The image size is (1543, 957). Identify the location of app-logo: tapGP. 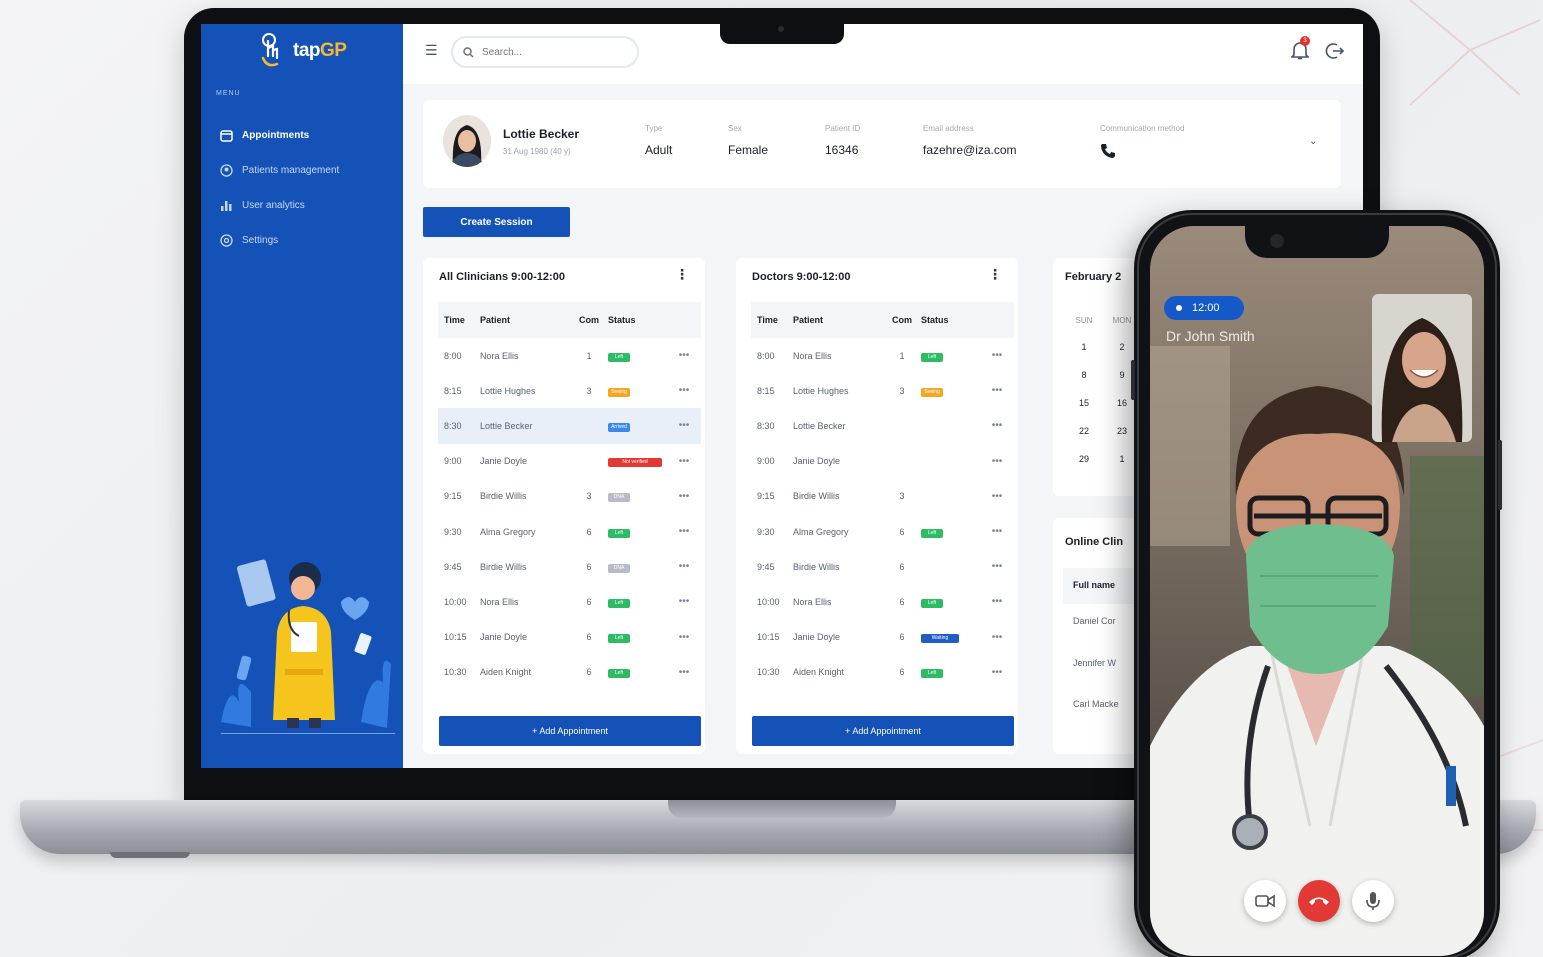
(303, 51).